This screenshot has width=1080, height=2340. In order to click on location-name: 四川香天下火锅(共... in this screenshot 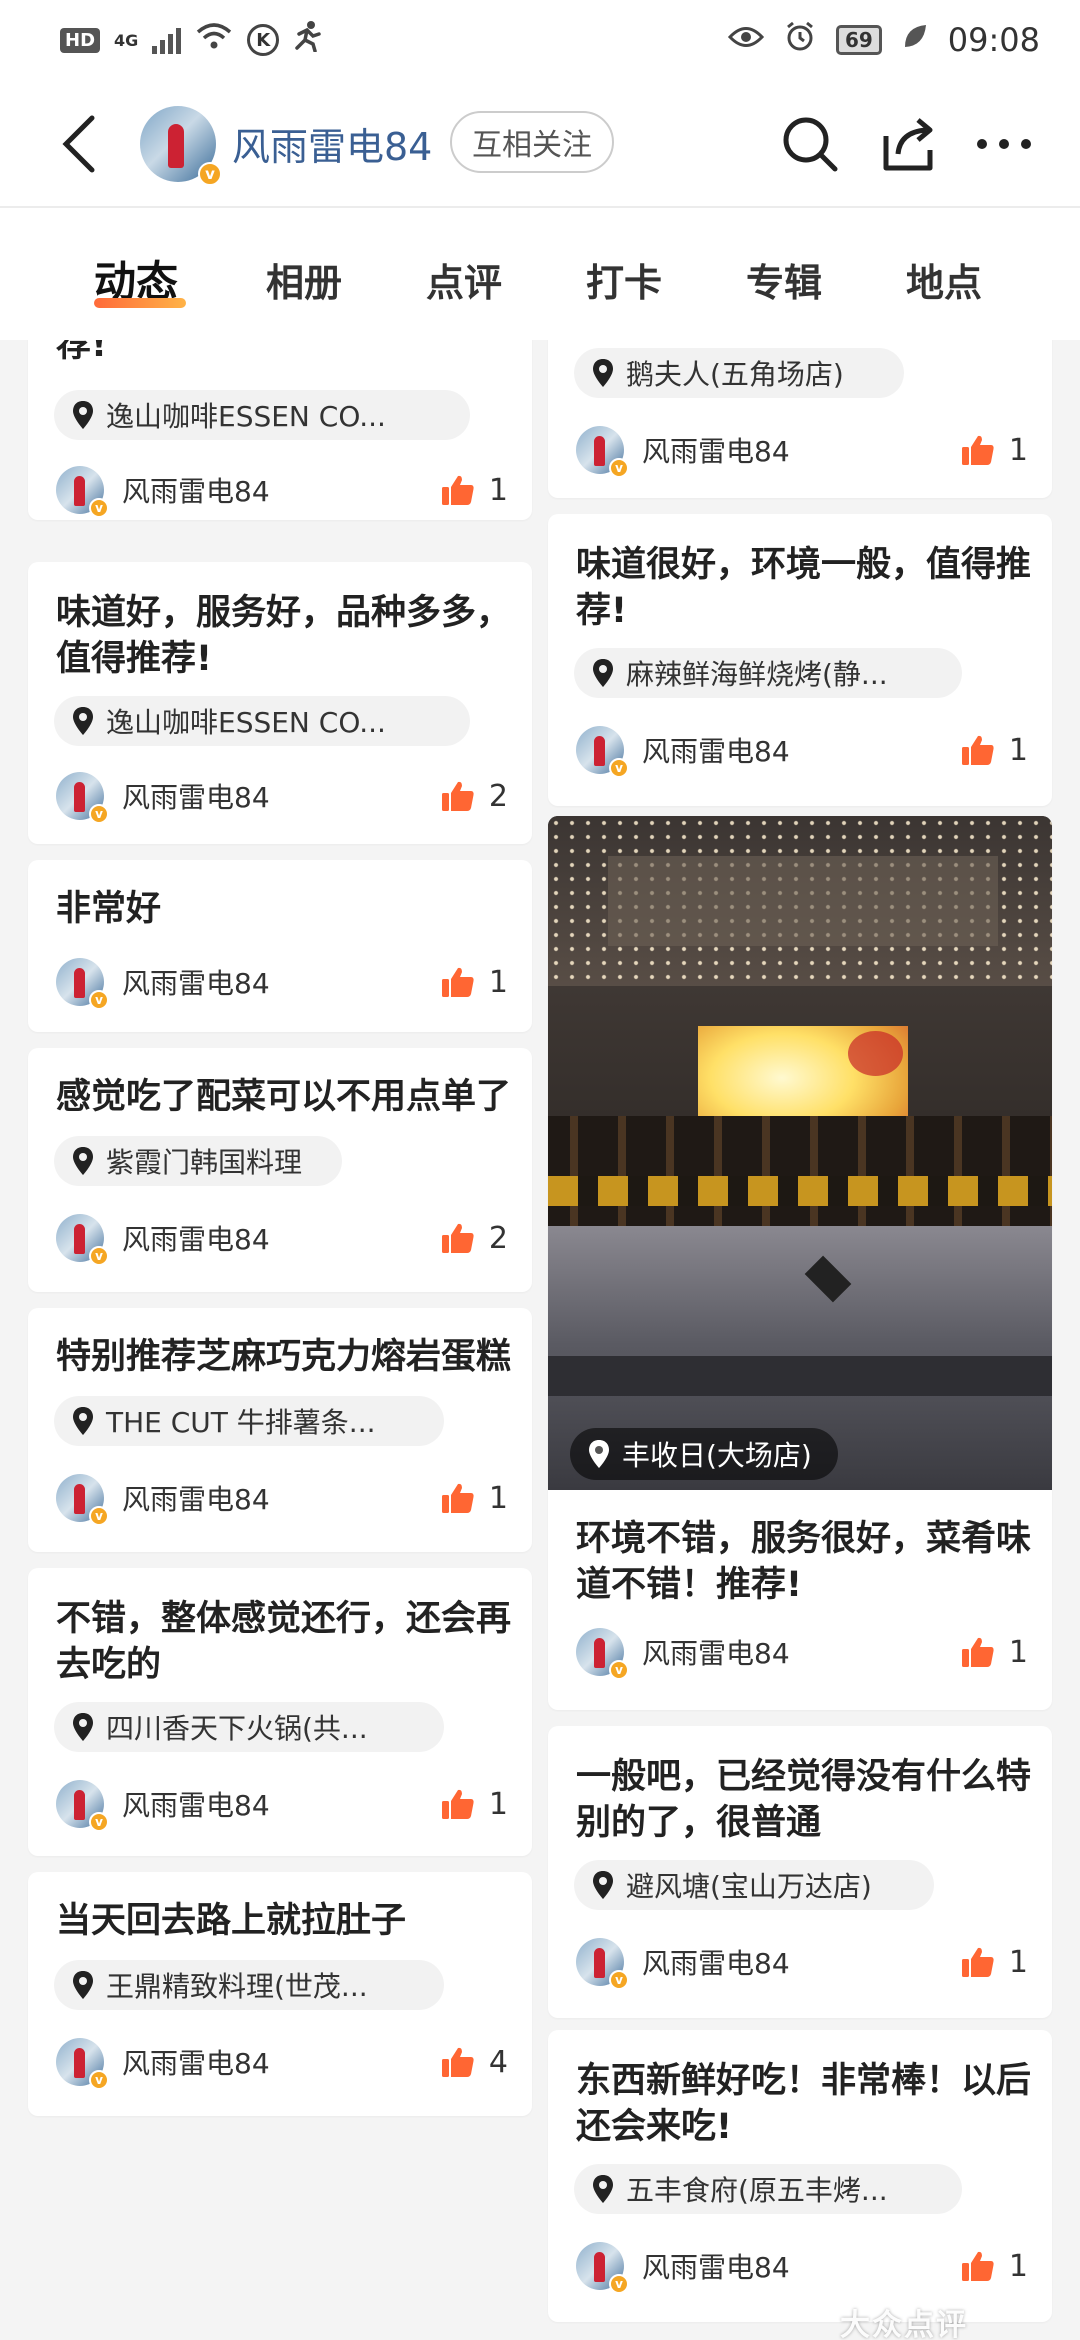, I will do `click(237, 1728)`.